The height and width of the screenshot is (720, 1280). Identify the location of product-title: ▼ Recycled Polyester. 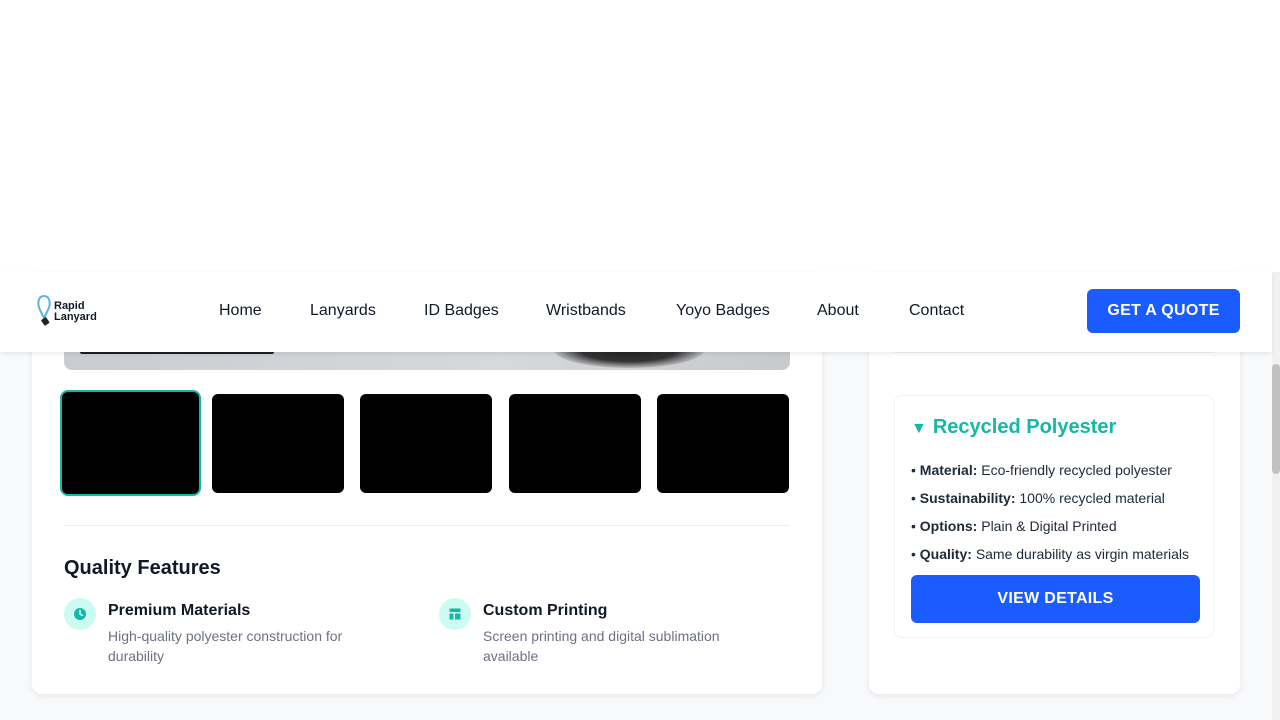
(1013, 427).